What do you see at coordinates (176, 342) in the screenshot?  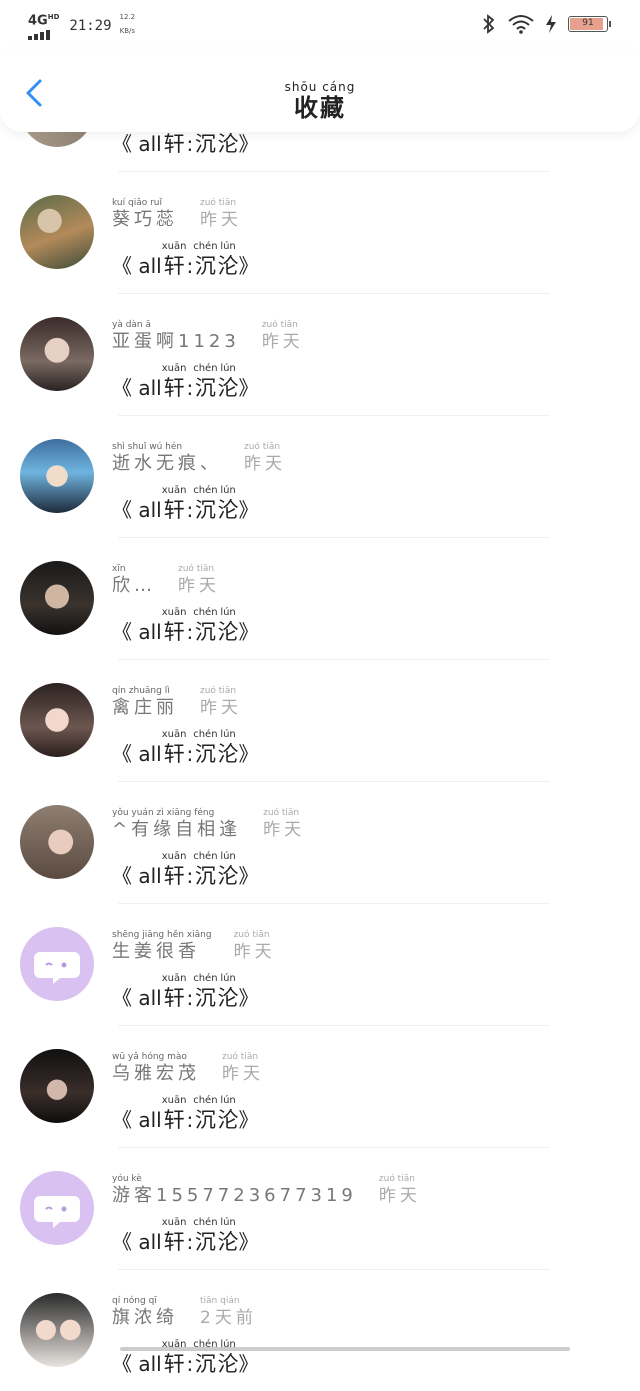 I see `user-name: 亚蛋啊1123` at bounding box center [176, 342].